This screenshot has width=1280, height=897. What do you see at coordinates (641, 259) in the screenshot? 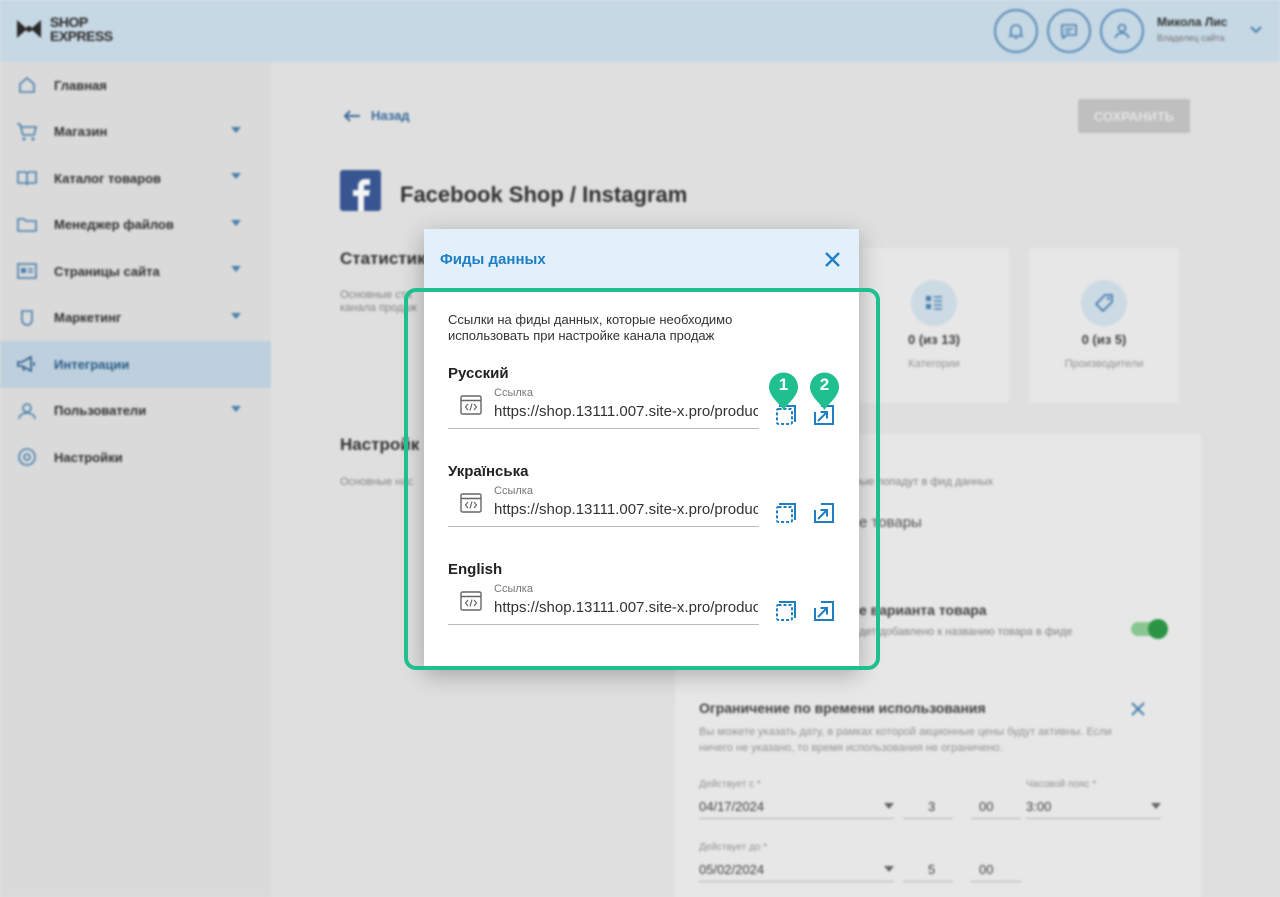
I see `dialog-header: Фиды данных` at bounding box center [641, 259].